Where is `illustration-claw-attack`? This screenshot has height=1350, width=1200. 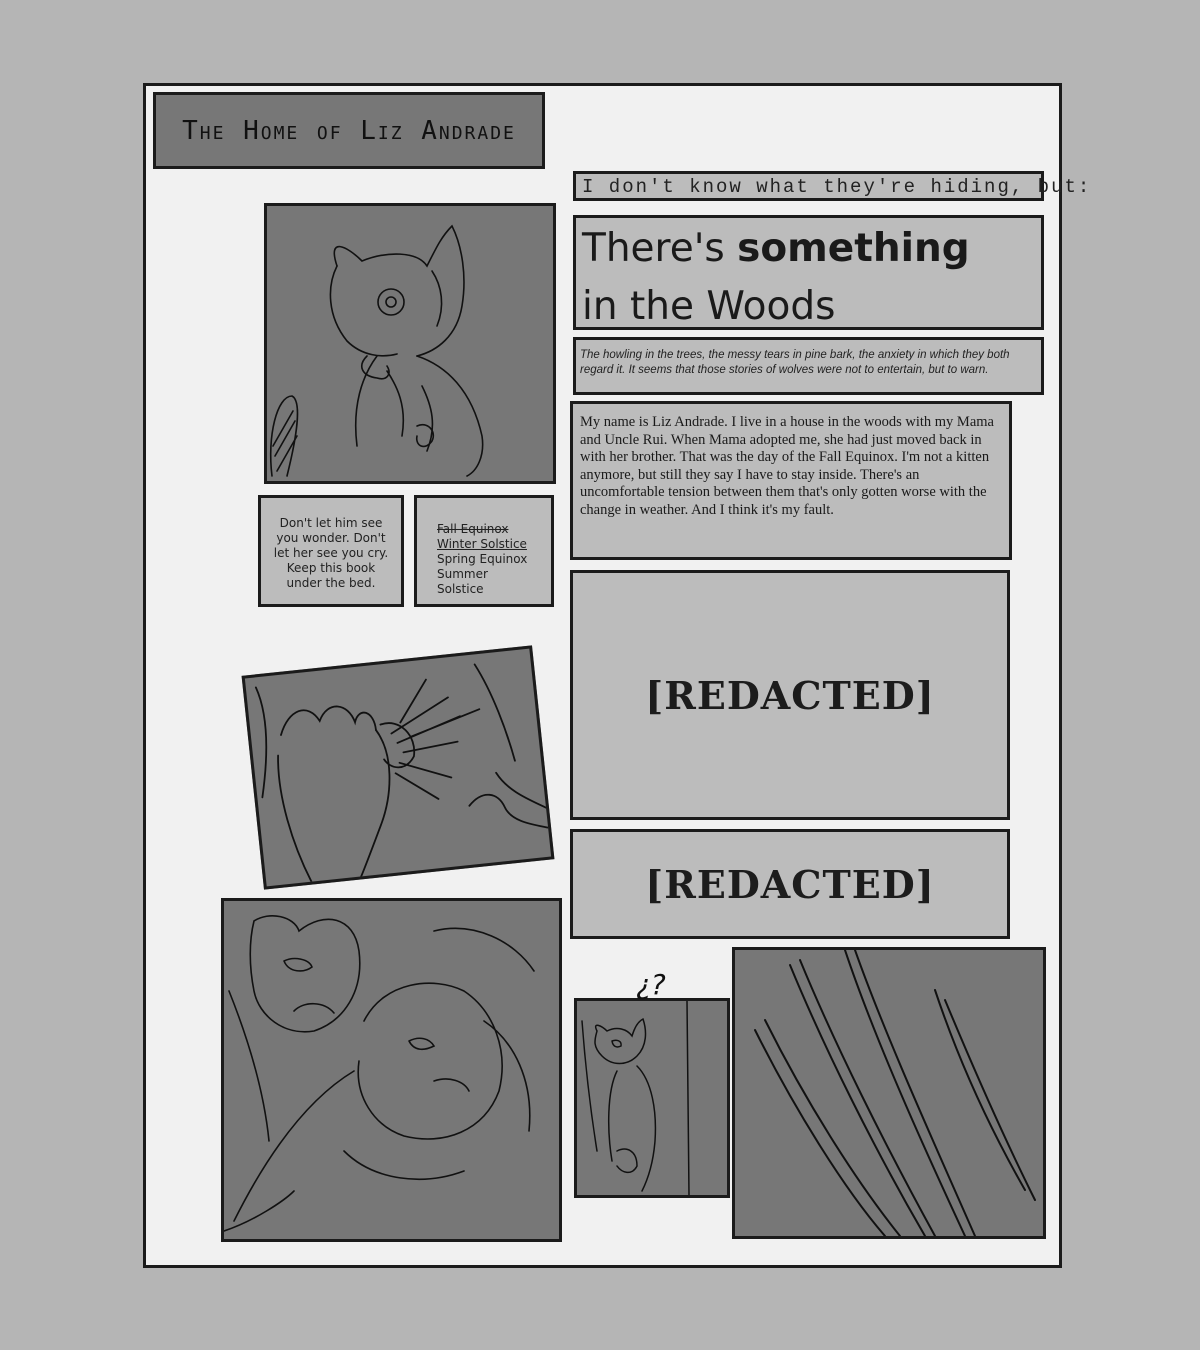 illustration-claw-attack is located at coordinates (398, 767).